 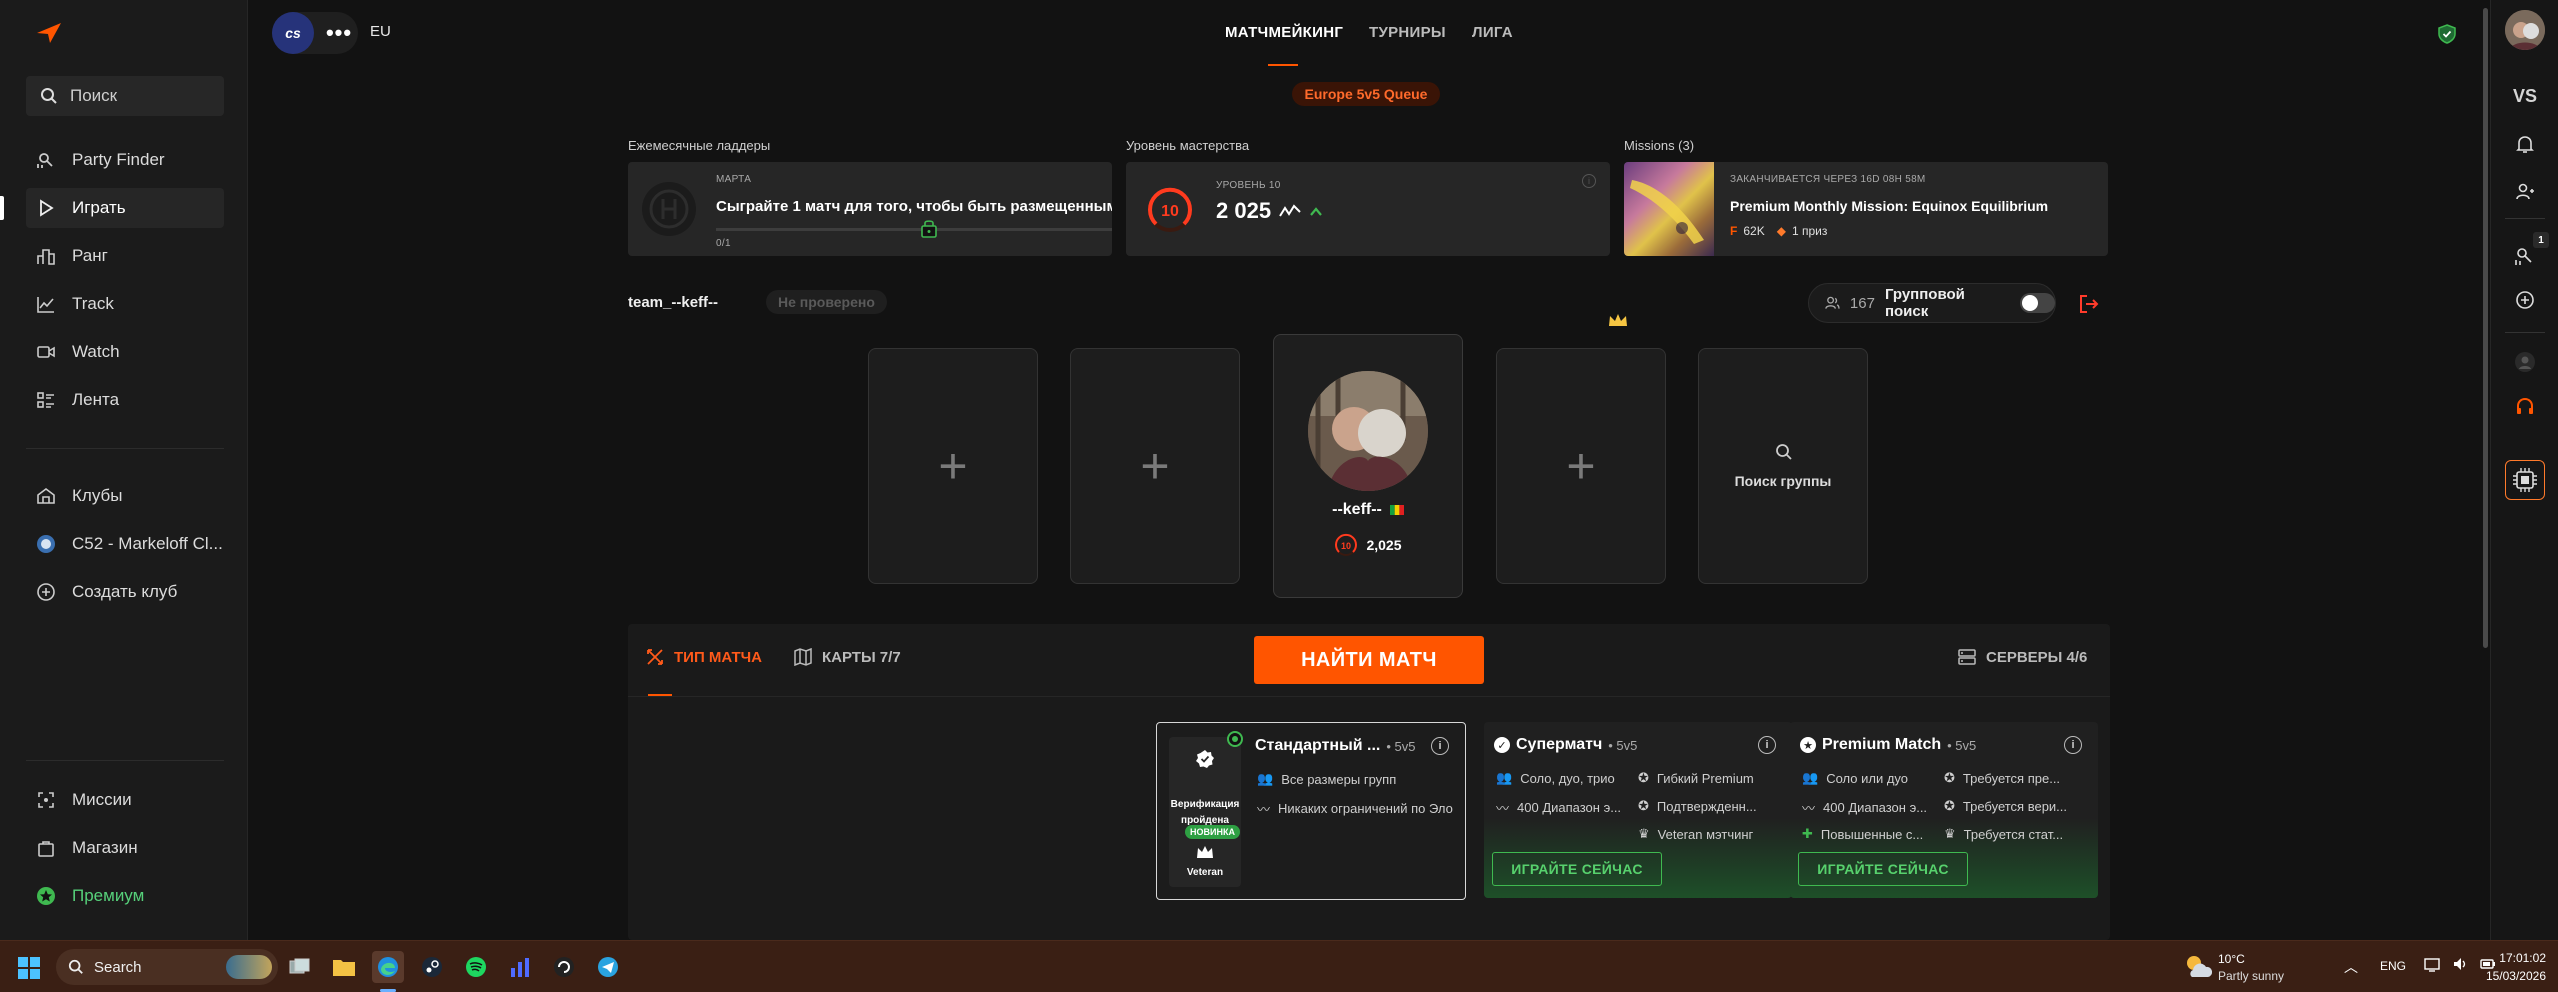 I want to click on tab-tournaments: ТУРНИРЫ, so click(x=1407, y=32).